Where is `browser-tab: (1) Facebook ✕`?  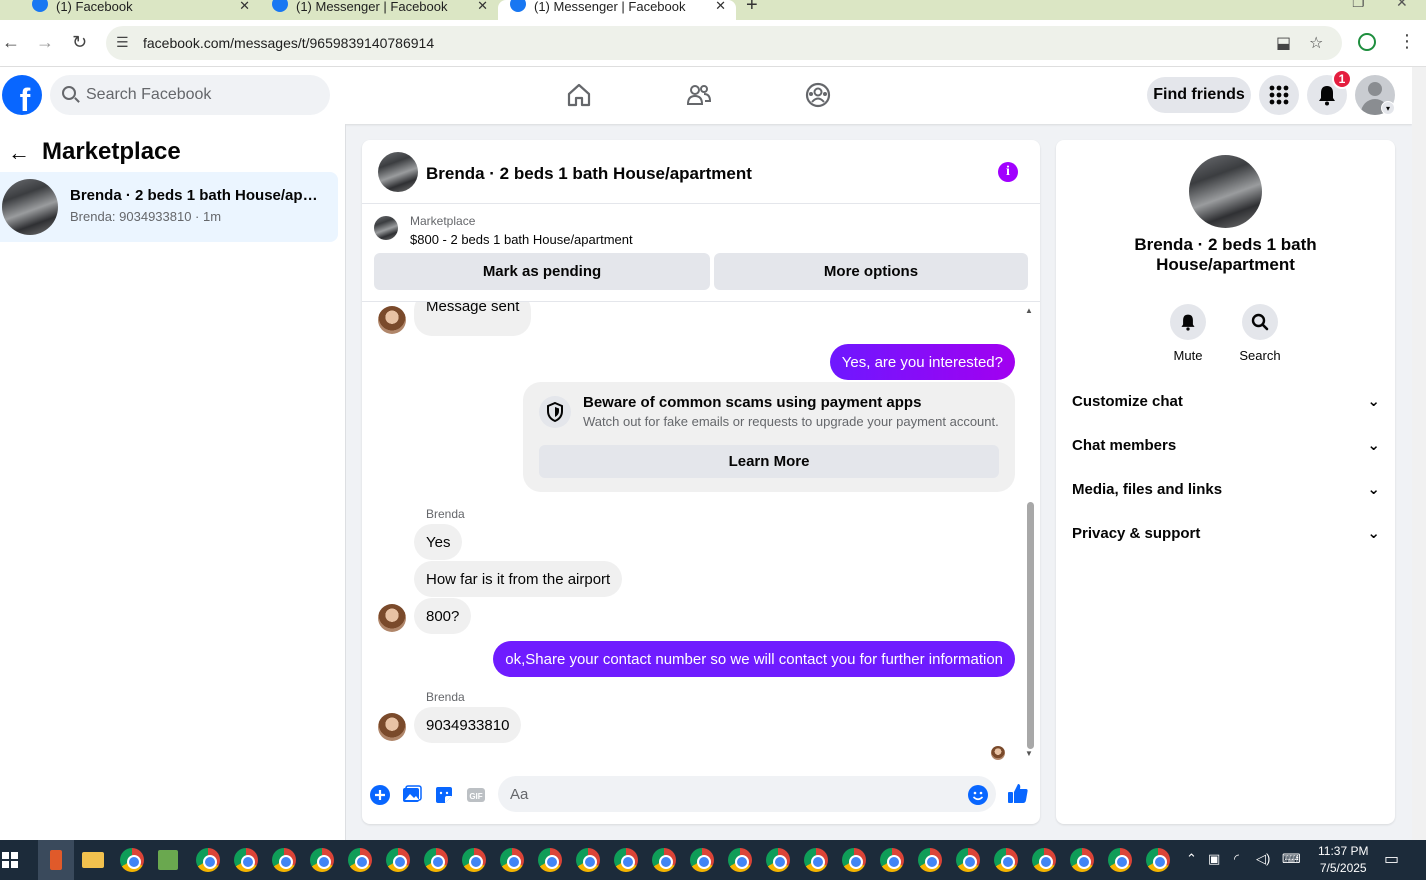
browser-tab: (1) Facebook ✕ is located at coordinates (140, 10).